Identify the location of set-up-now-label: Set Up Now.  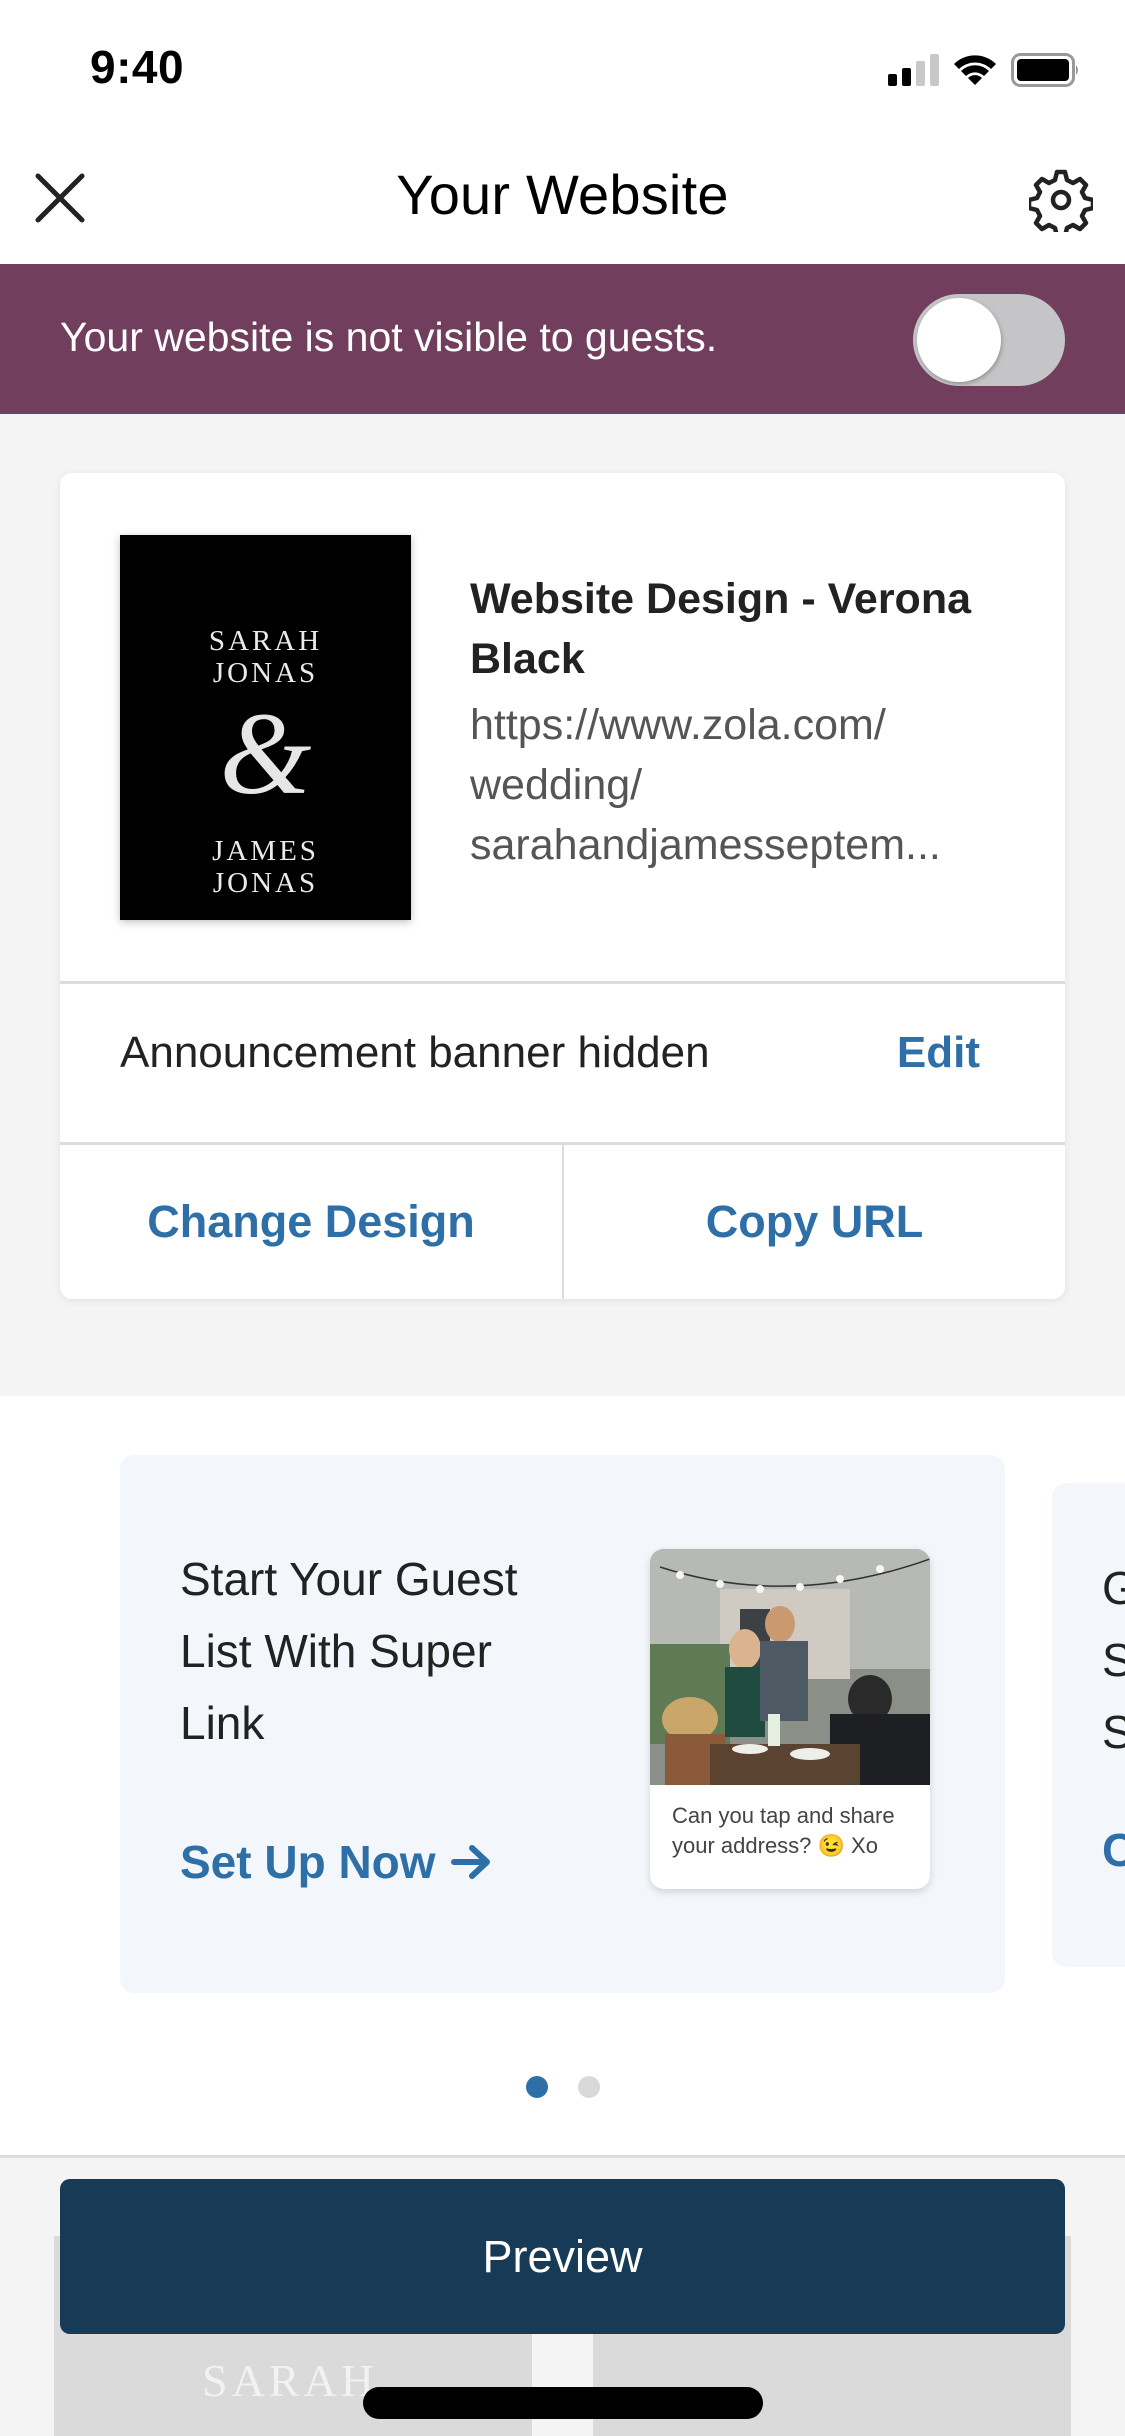
(308, 1862).